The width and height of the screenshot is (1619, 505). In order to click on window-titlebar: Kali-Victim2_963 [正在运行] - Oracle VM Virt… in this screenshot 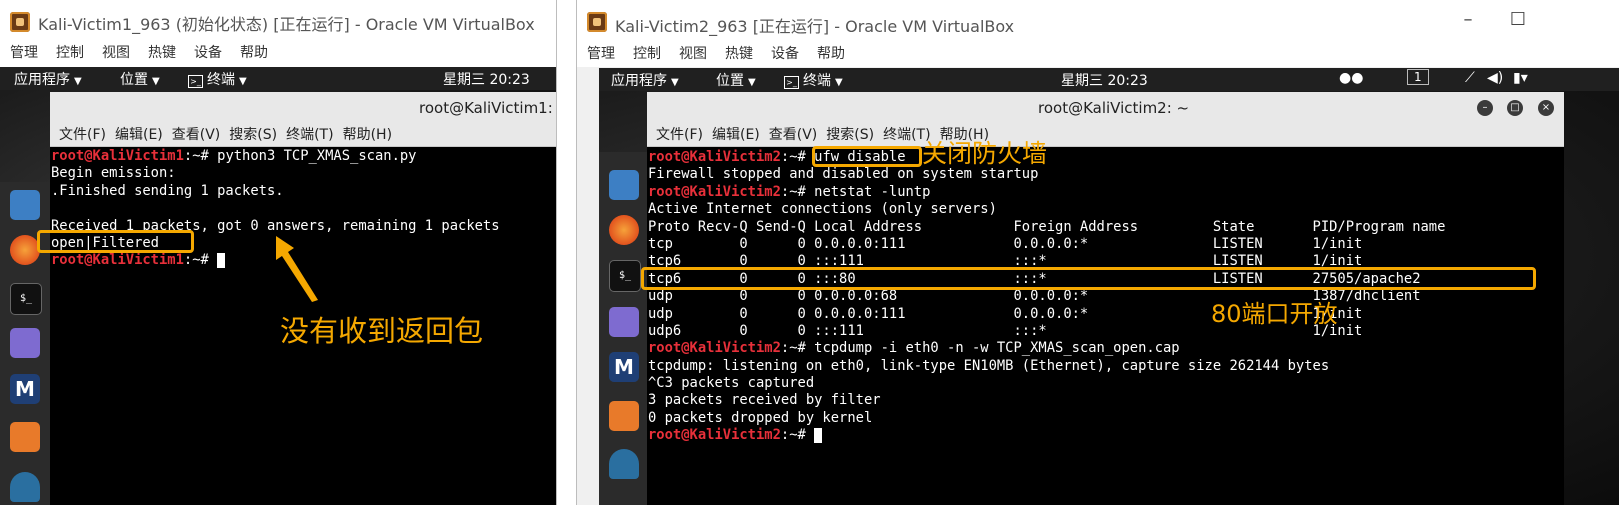, I will do `click(1098, 21)`.